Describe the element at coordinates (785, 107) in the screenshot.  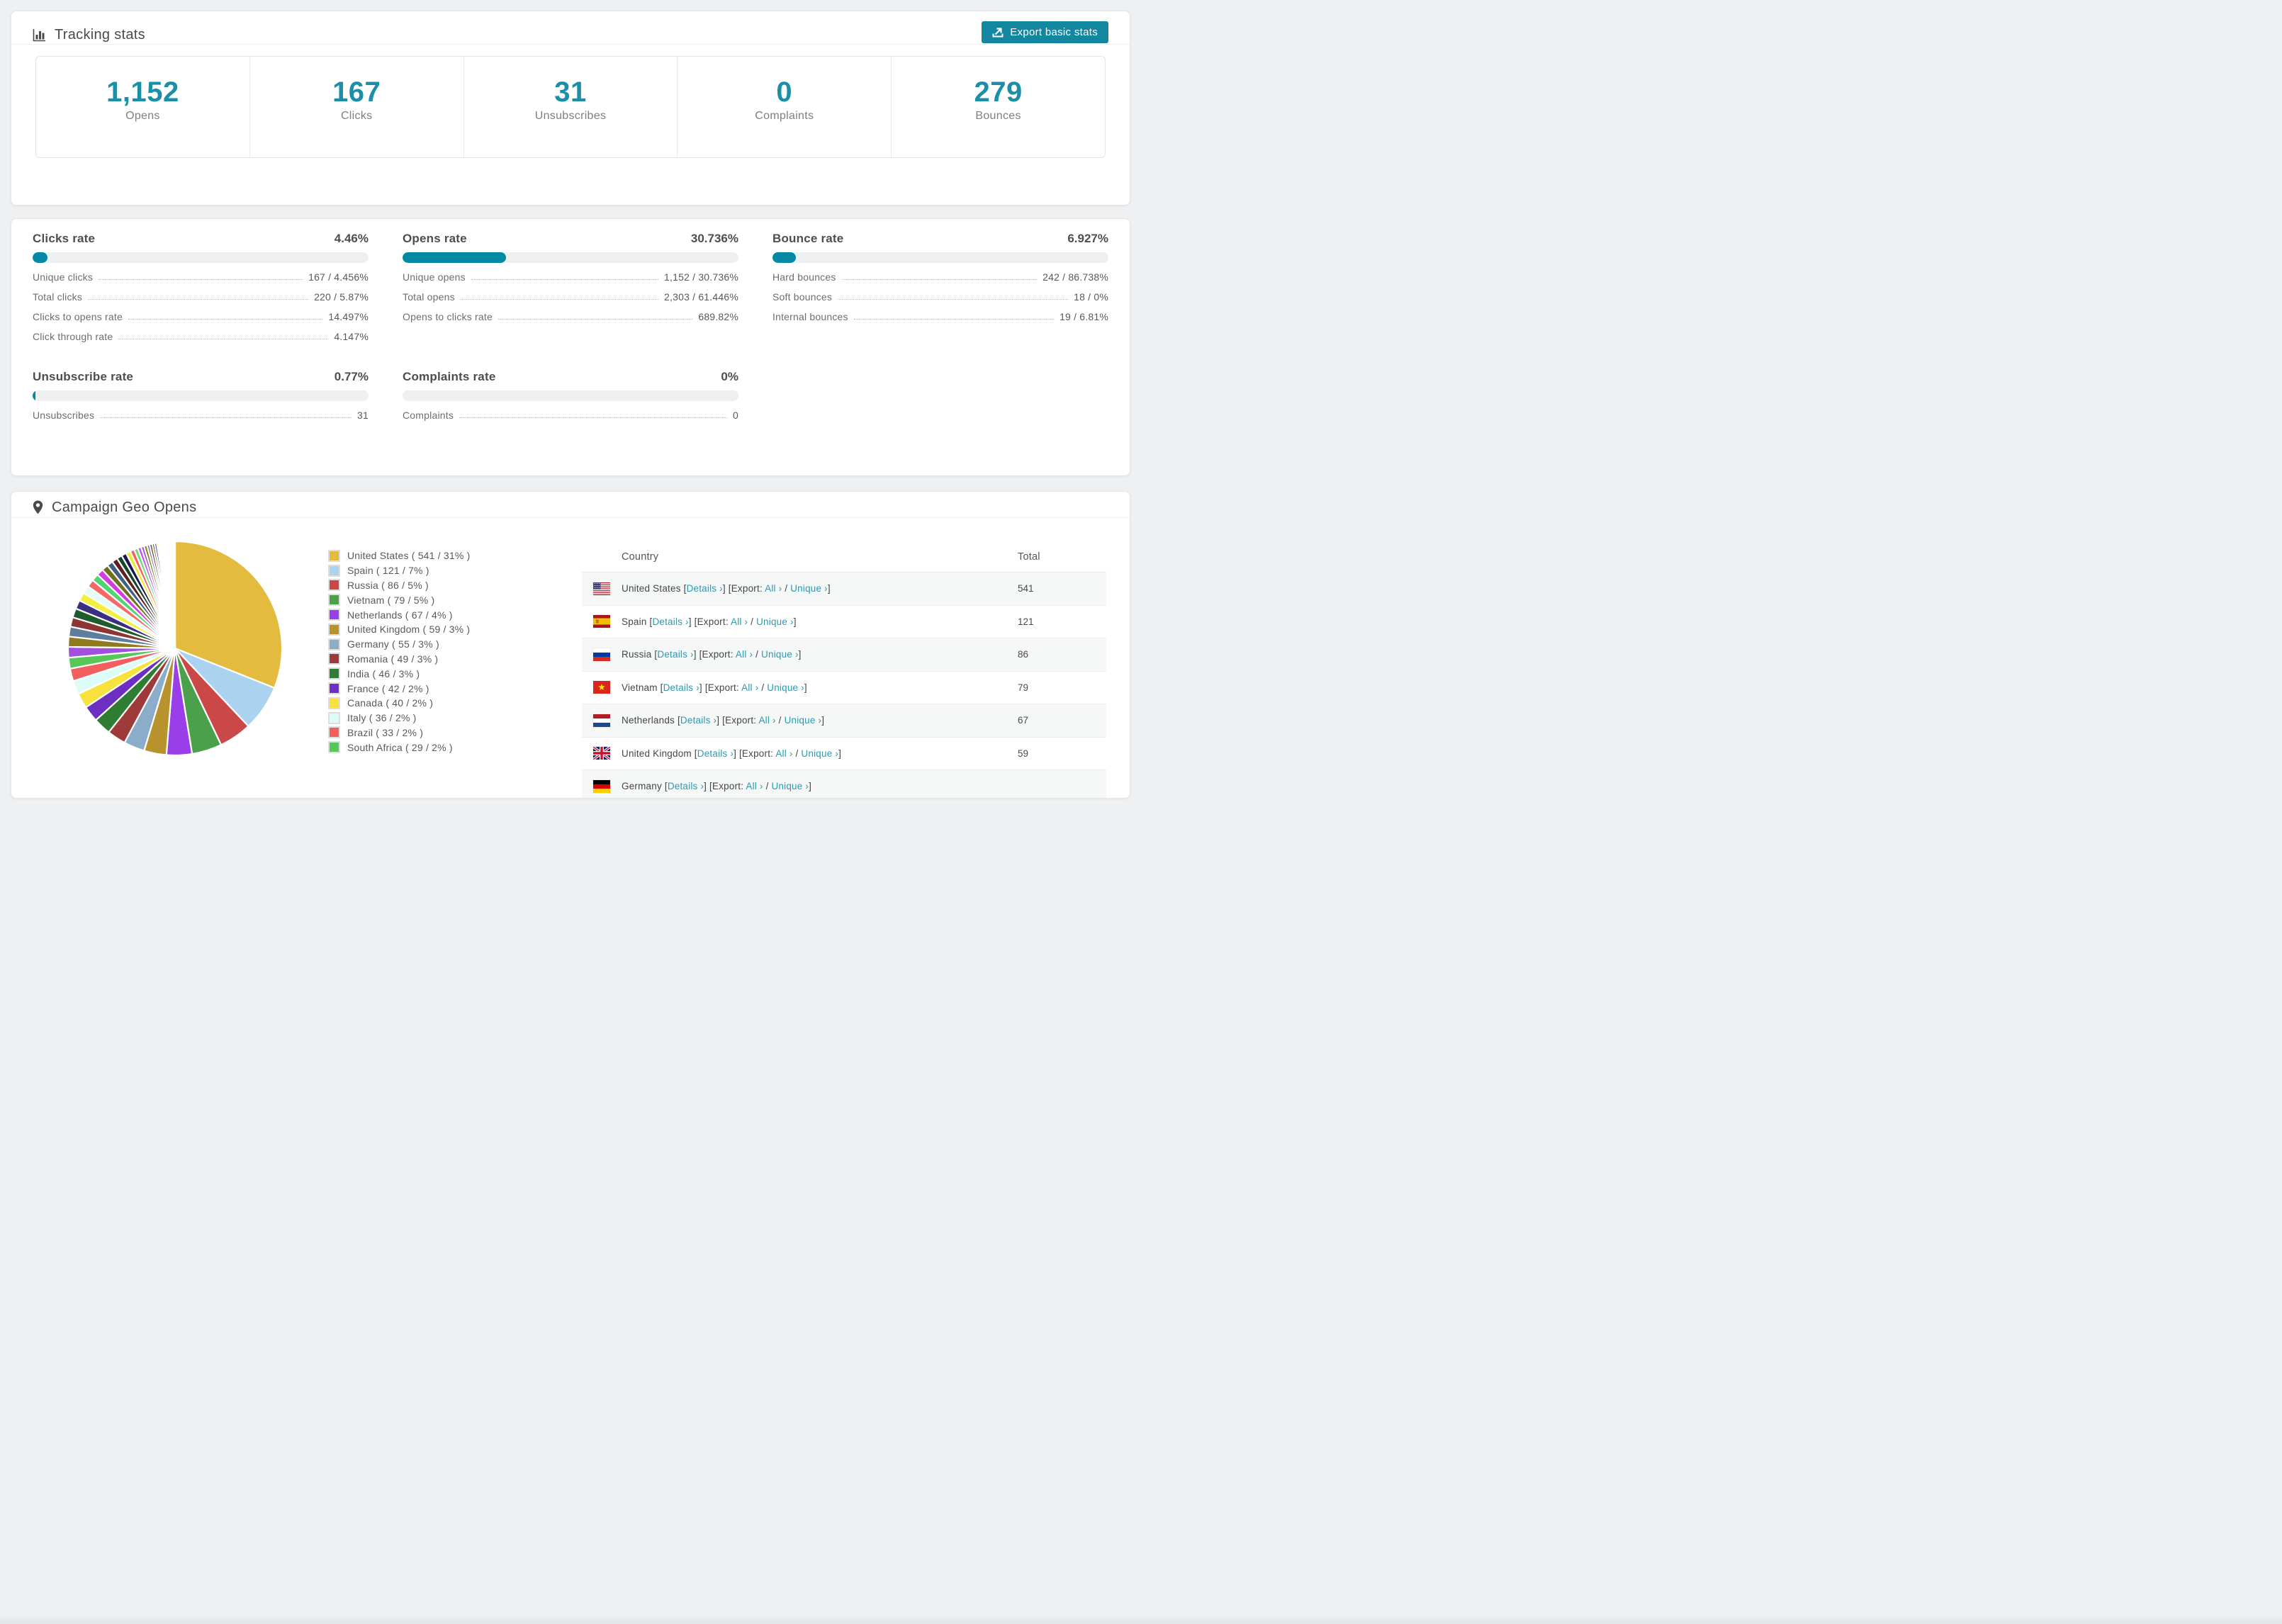
I see `stat-box: 0 Complaints` at that location.